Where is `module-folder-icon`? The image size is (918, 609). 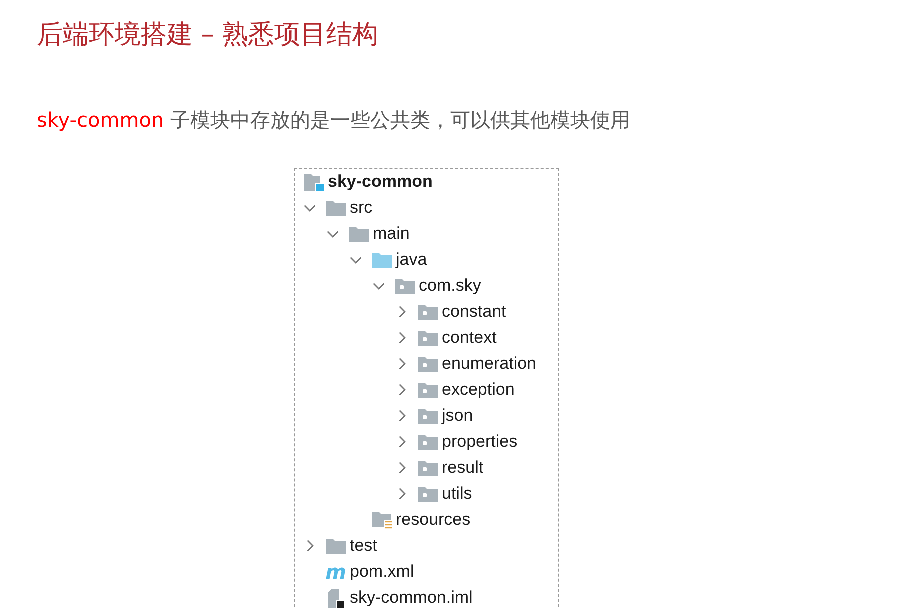
module-folder-icon is located at coordinates (314, 182).